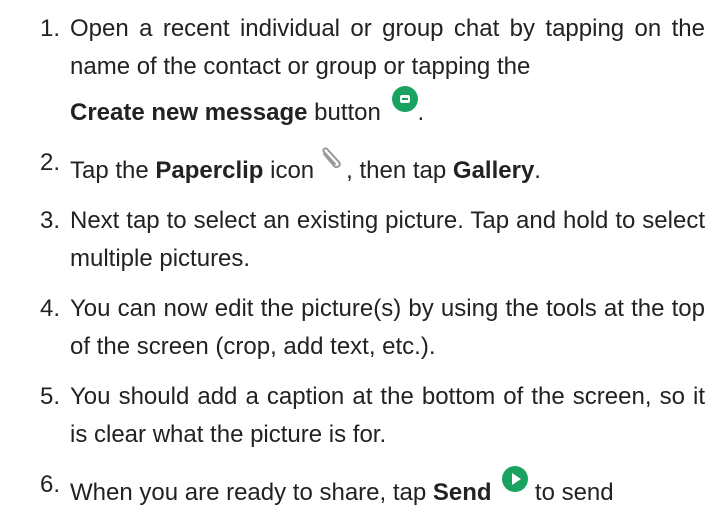 The image size is (718, 515). What do you see at coordinates (49, 396) in the screenshot?
I see `step-number: 5.` at bounding box center [49, 396].